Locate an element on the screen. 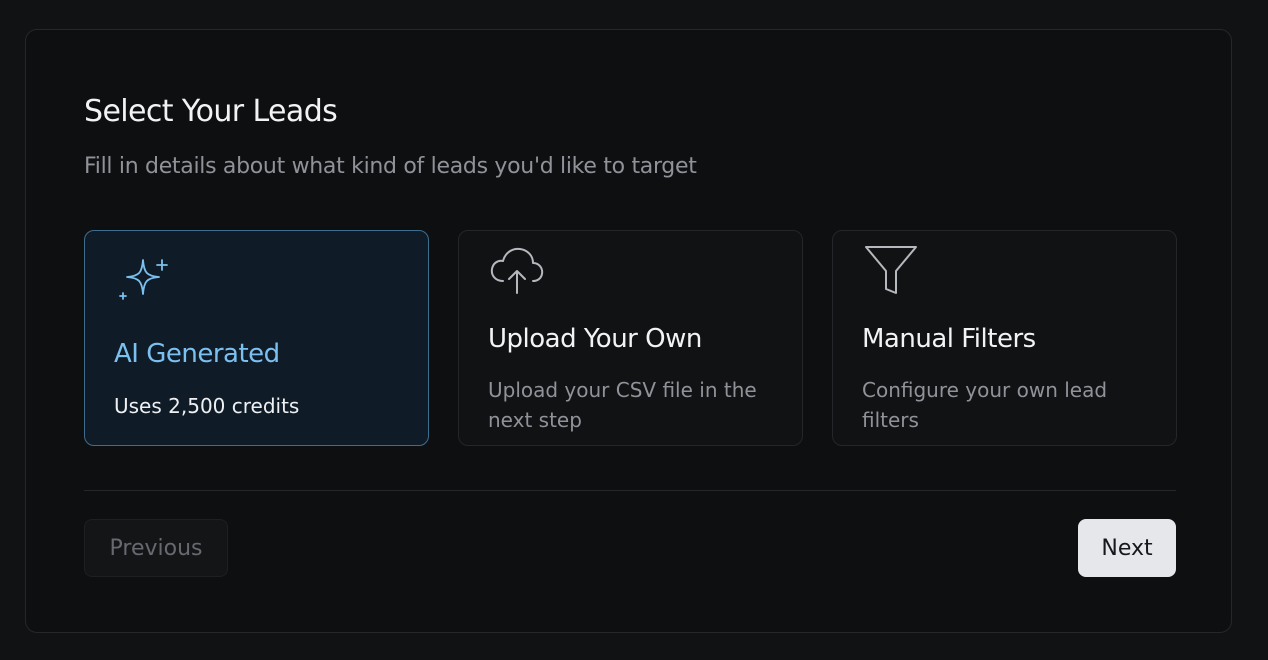 The height and width of the screenshot is (660, 1268). option-title: Manual Filters is located at coordinates (949, 339).